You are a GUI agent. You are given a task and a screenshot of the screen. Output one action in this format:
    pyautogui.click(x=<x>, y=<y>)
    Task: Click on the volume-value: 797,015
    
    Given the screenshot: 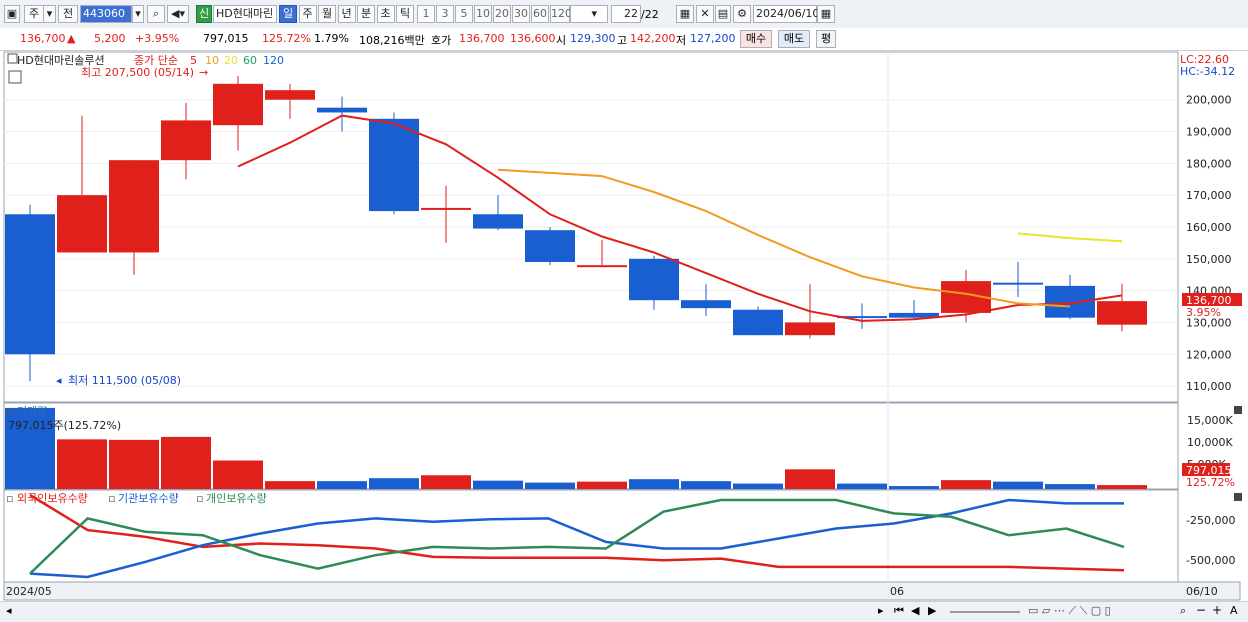 What is the action you would take?
    pyautogui.click(x=226, y=38)
    